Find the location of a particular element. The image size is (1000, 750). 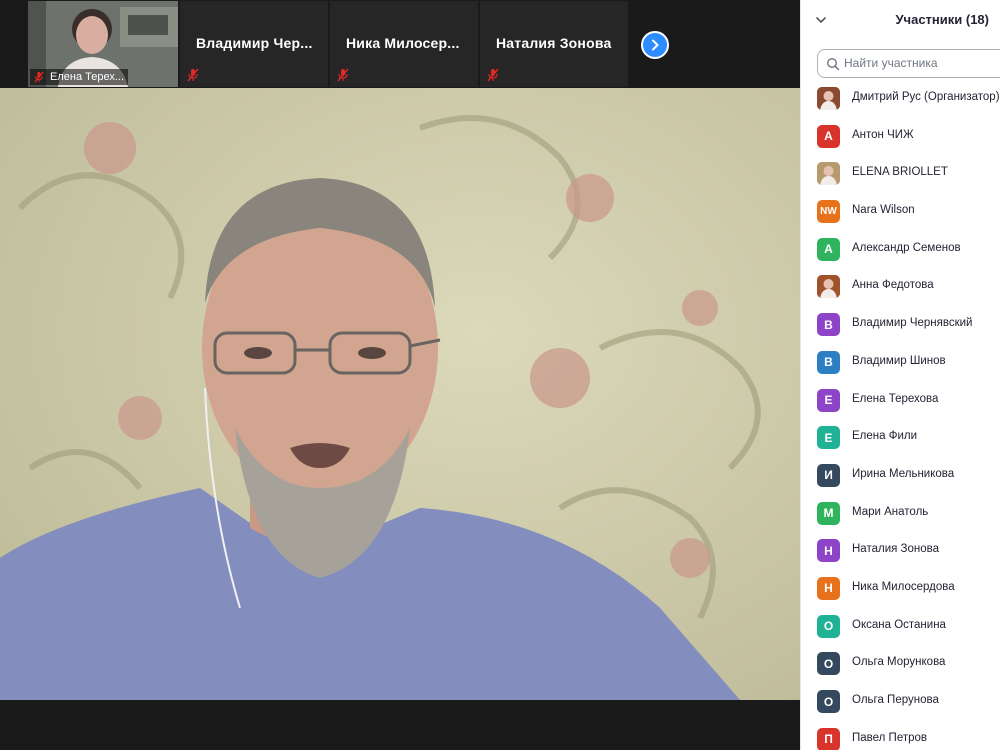

search-icon is located at coordinates (833, 64).